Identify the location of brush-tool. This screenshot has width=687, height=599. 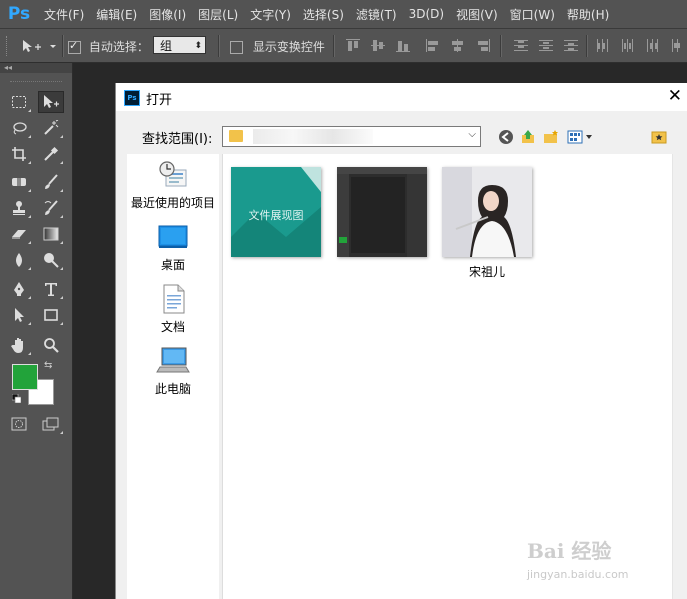
(51, 182).